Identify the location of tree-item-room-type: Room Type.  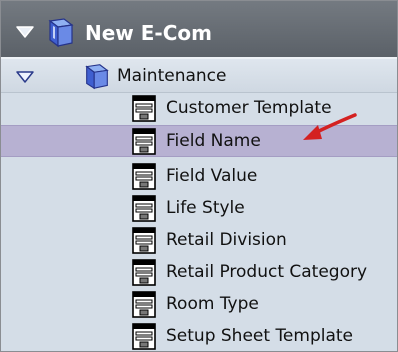
(199, 305).